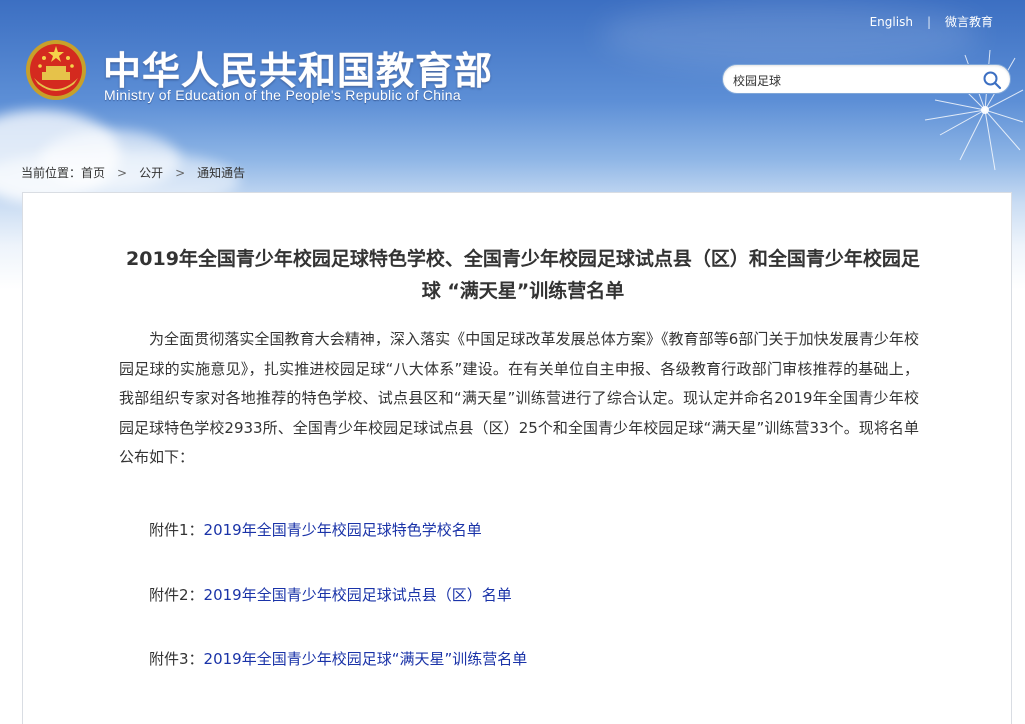  What do you see at coordinates (176, 530) in the screenshot?
I see `attachment-prefix: 附件1：` at bounding box center [176, 530].